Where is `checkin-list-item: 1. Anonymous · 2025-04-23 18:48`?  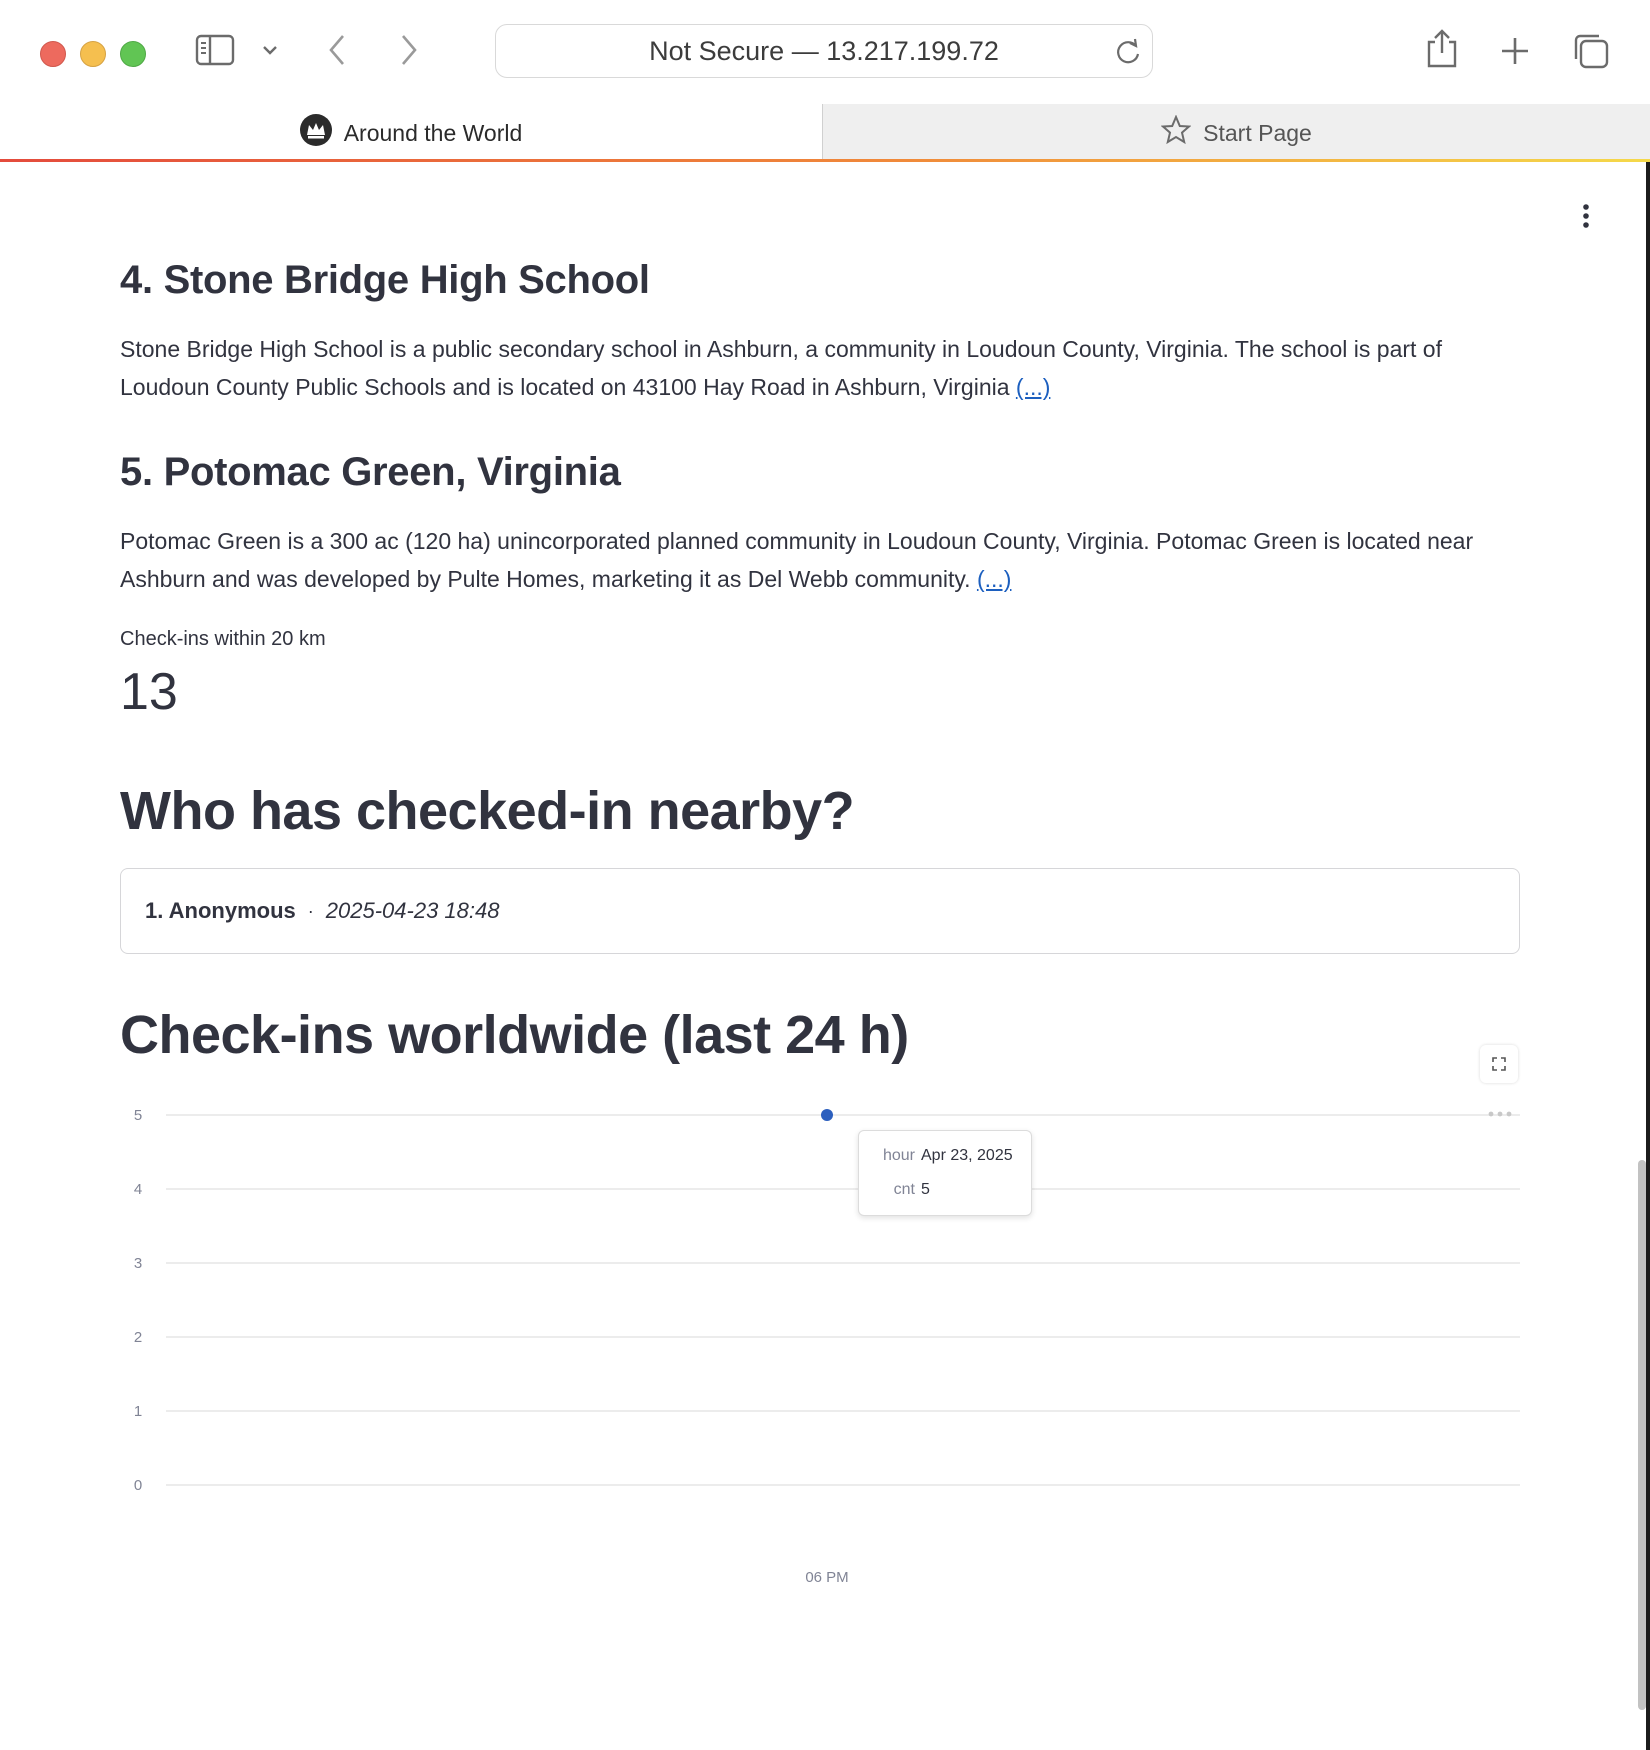 checkin-list-item: 1. Anonymous · 2025-04-23 18:48 is located at coordinates (820, 911).